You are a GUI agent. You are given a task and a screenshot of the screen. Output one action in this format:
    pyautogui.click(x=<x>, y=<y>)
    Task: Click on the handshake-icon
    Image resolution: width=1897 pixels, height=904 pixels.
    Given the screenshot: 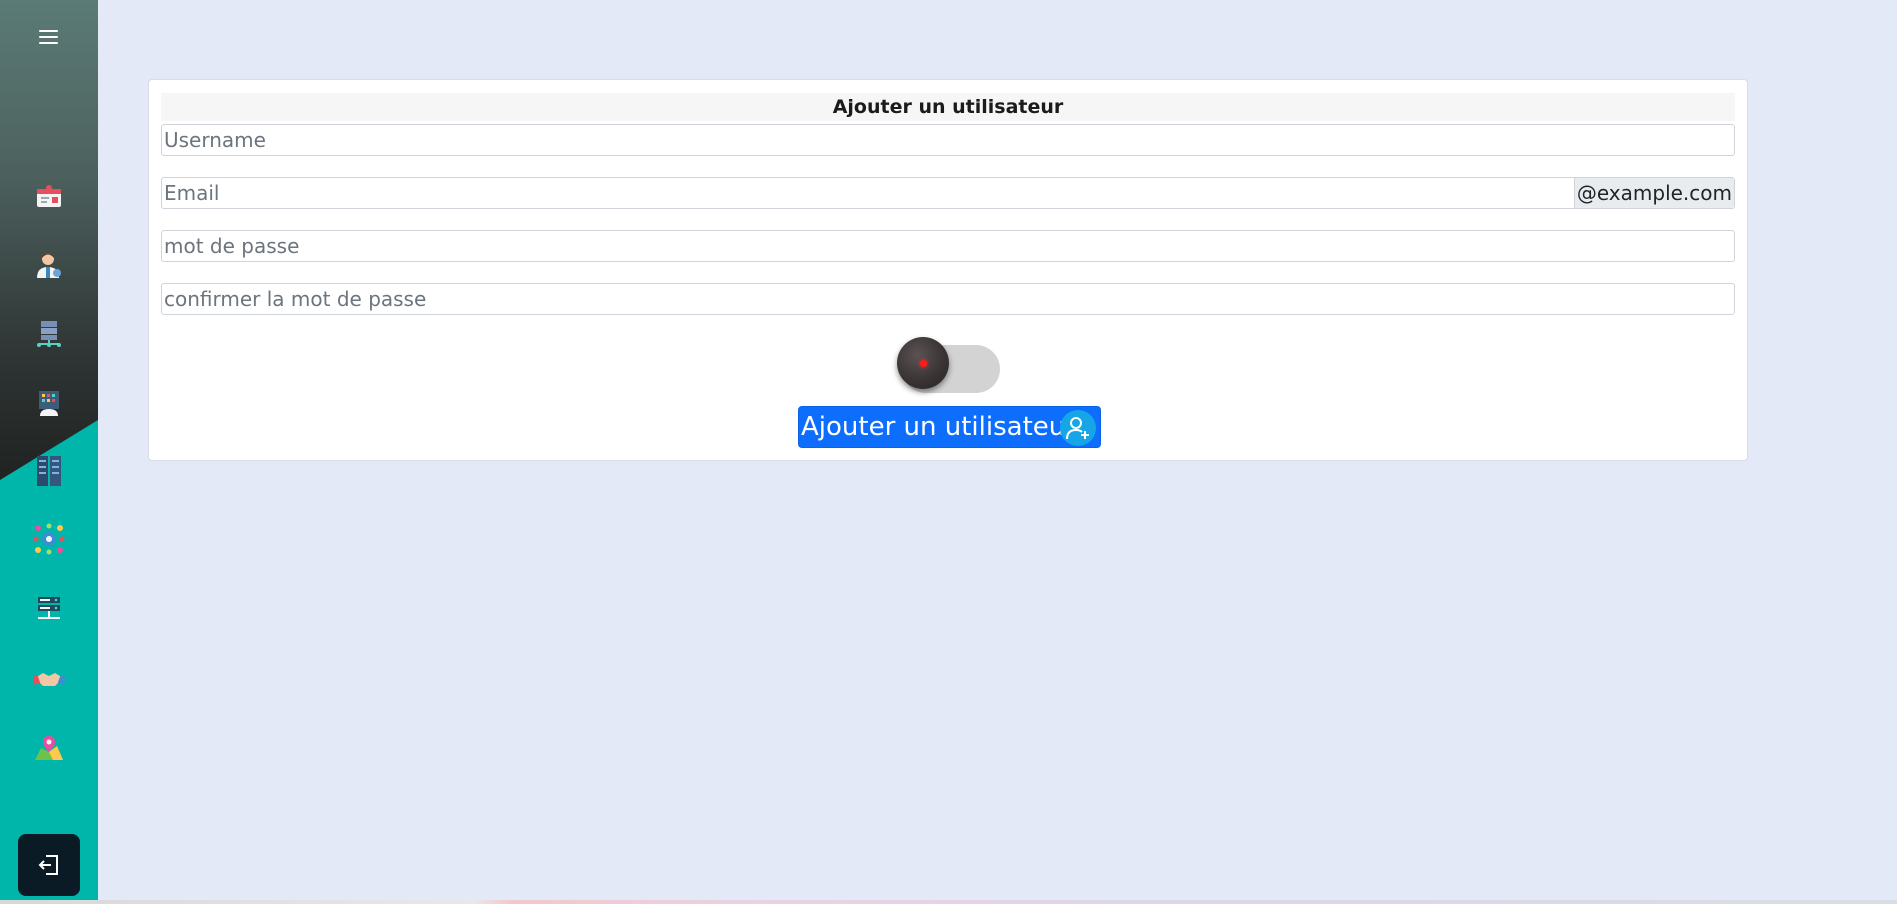 What is the action you would take?
    pyautogui.click(x=49, y=679)
    